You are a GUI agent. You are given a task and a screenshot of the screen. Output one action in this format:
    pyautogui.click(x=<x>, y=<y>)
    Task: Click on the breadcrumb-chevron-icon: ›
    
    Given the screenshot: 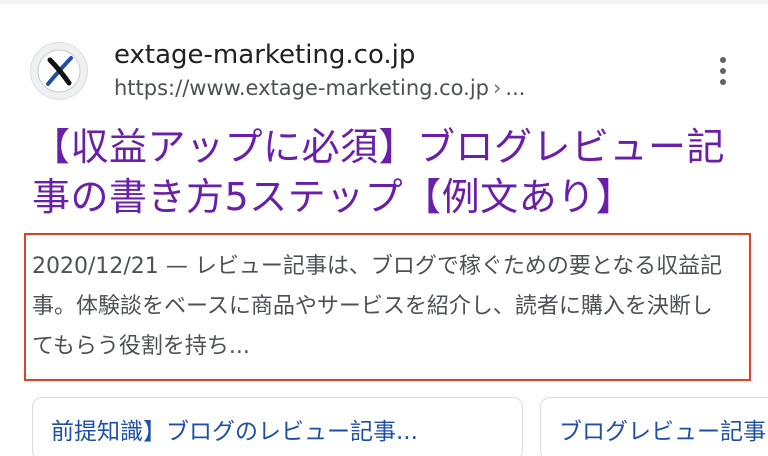 What is the action you would take?
    pyautogui.click(x=497, y=88)
    